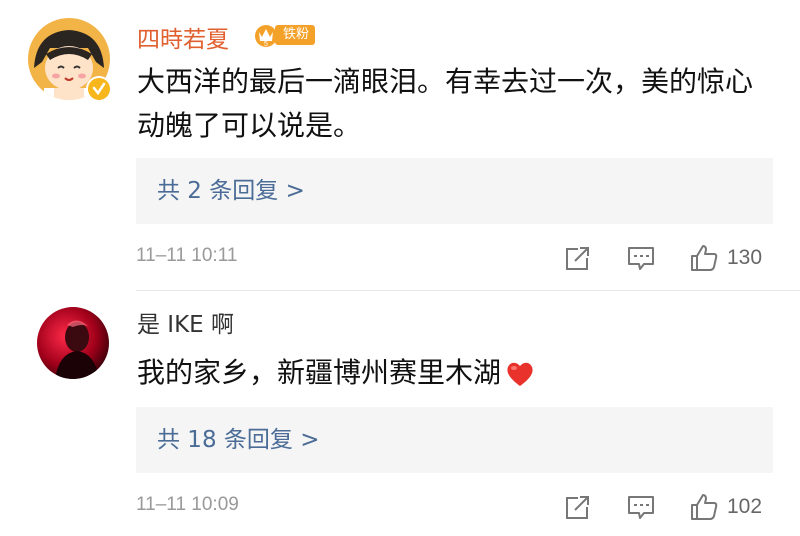  What do you see at coordinates (445, 103) in the screenshot?
I see `comment-text: 大西洋的最后一滴眼泪。有幸去过一次，美的惊心动魄了可以说是。` at bounding box center [445, 103].